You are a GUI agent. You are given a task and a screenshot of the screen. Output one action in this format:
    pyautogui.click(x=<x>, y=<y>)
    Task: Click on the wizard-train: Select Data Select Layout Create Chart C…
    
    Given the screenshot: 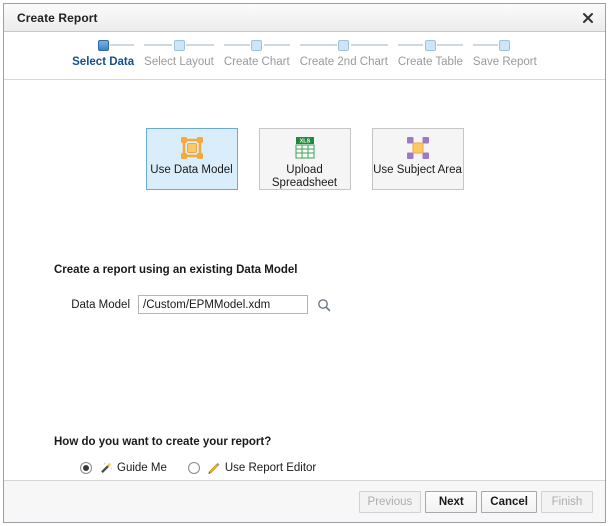 What is the action you would take?
    pyautogui.click(x=304, y=56)
    